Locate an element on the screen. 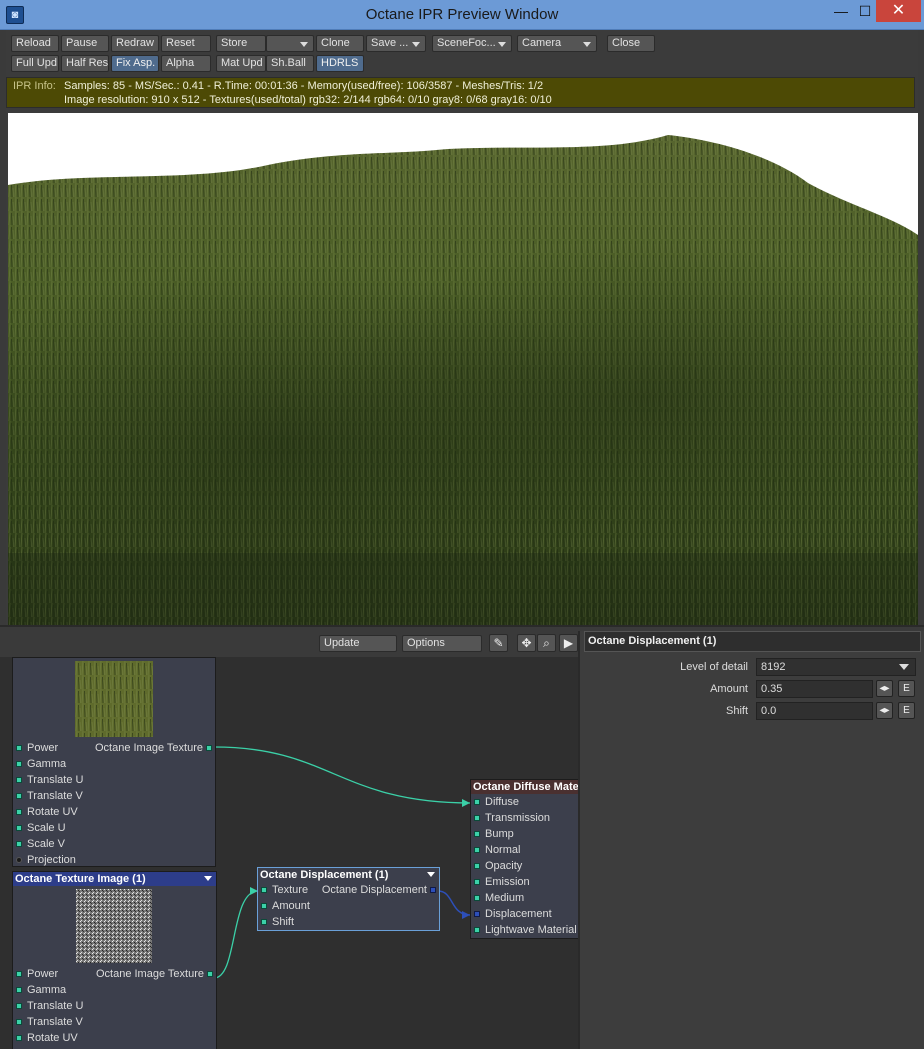  node-row: Amount is located at coordinates (348, 906).